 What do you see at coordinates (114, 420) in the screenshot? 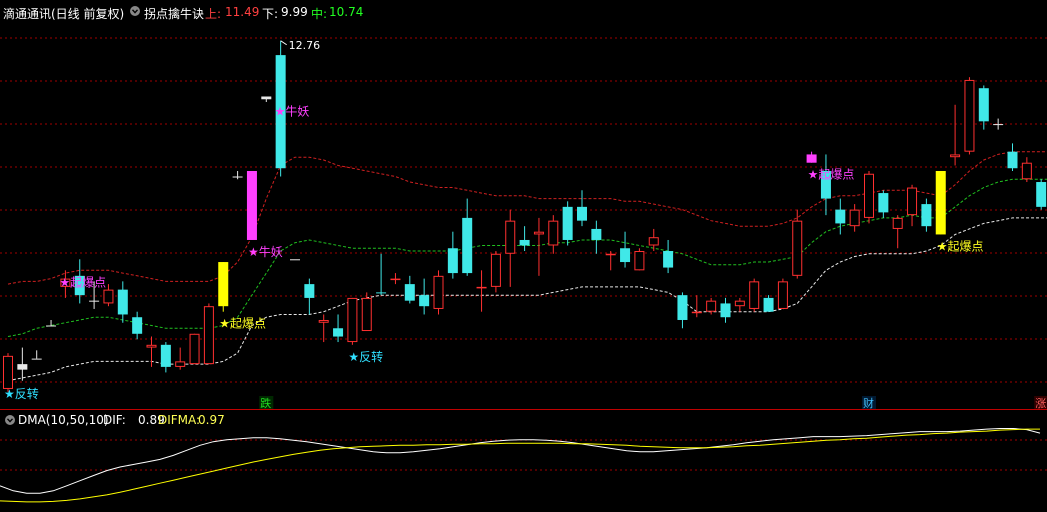
I see `dif-label: DIF:` at bounding box center [114, 420].